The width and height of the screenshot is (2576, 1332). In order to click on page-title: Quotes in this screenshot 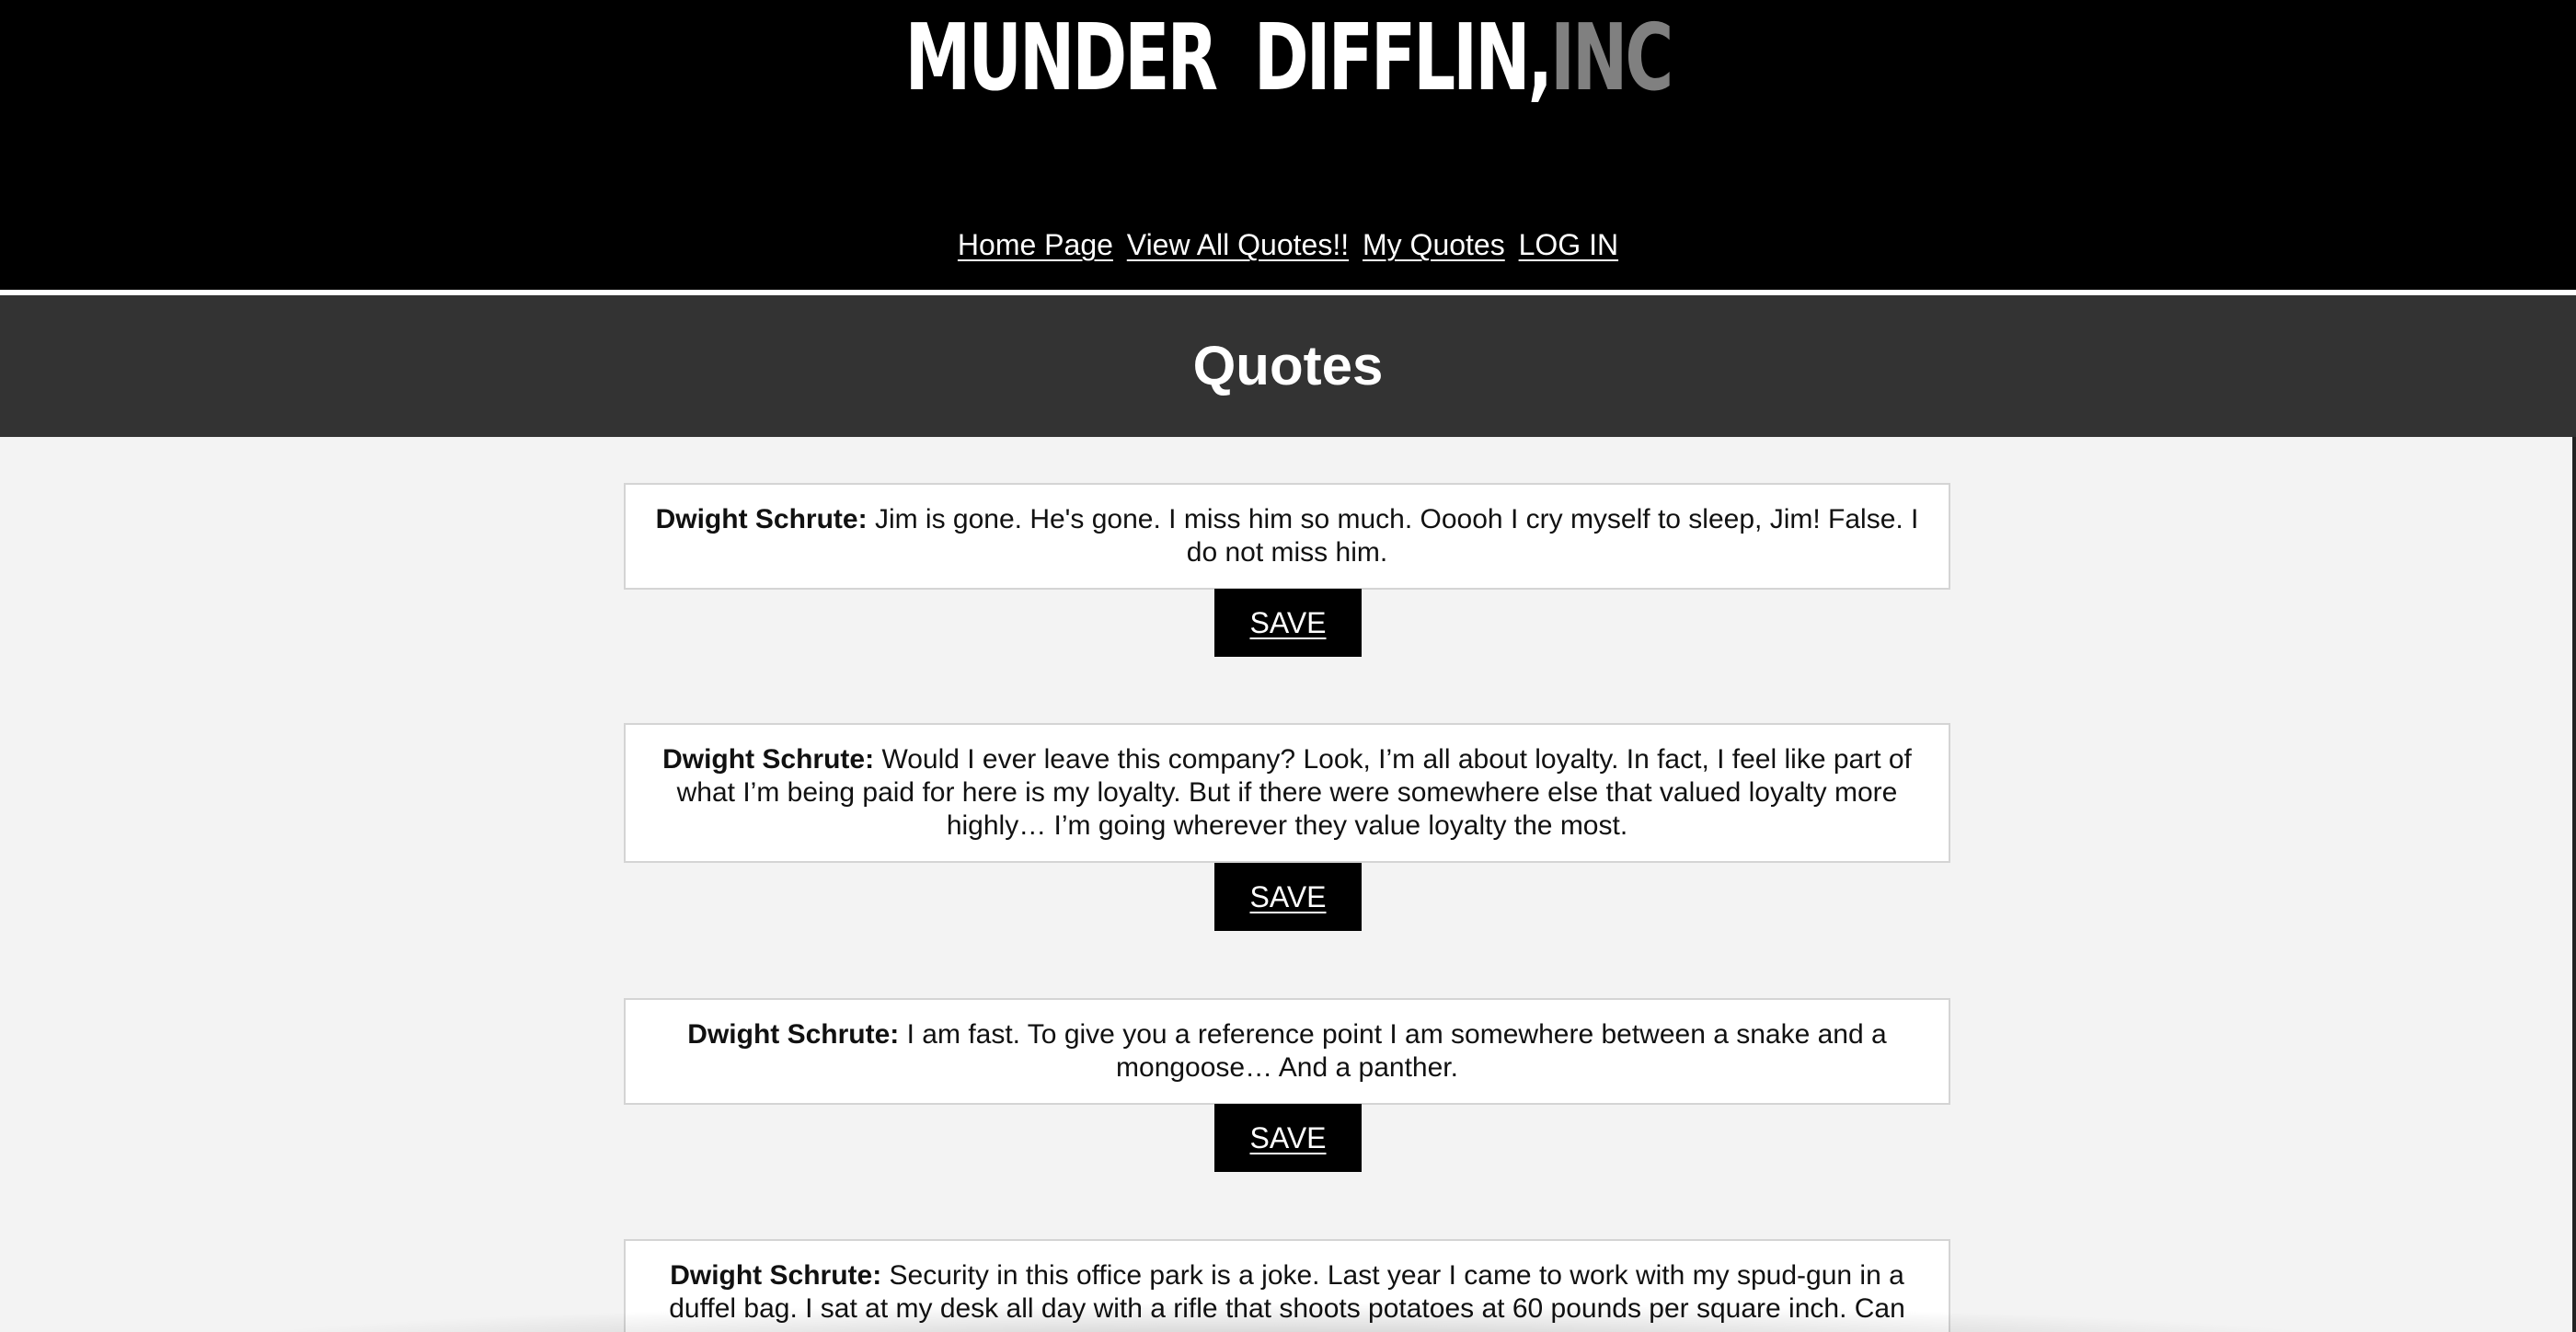, I will do `click(1288, 365)`.